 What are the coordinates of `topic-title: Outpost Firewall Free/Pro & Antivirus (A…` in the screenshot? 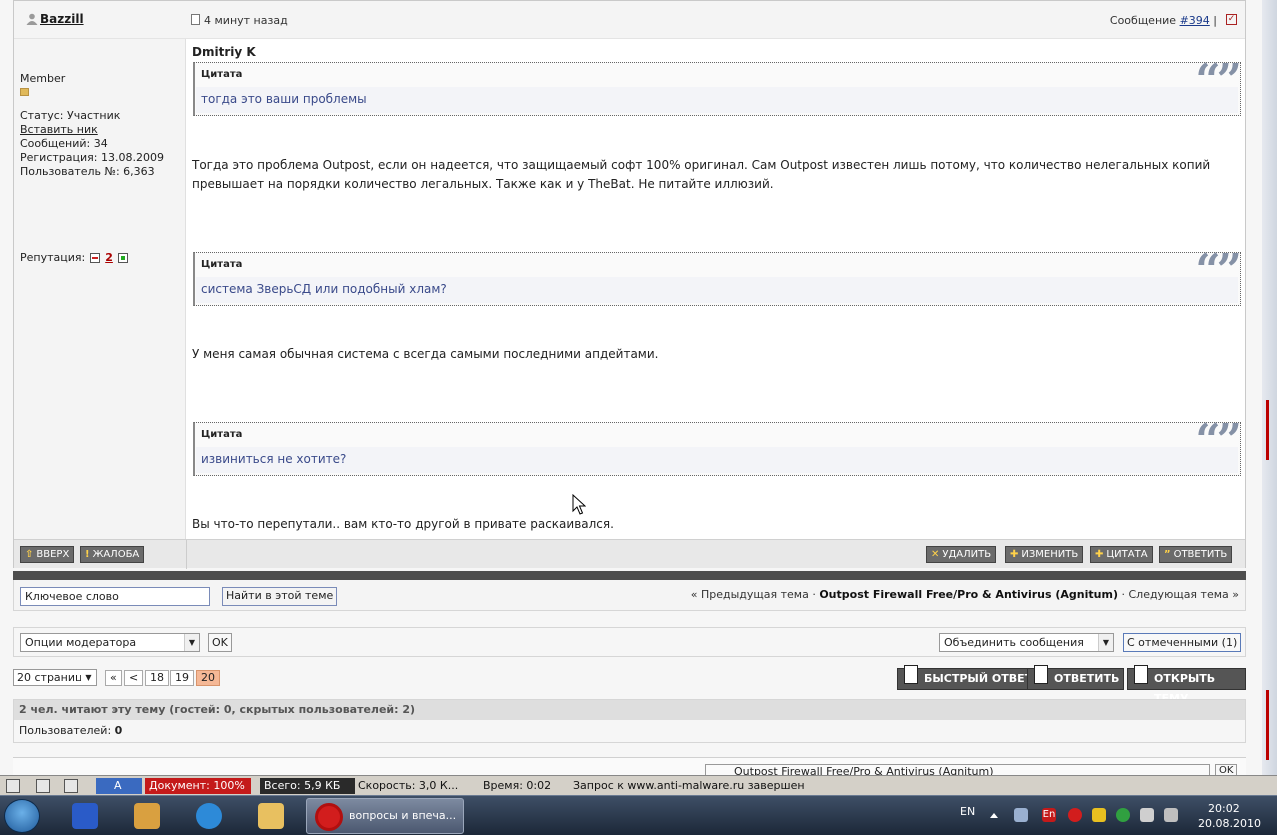 It's located at (968, 594).